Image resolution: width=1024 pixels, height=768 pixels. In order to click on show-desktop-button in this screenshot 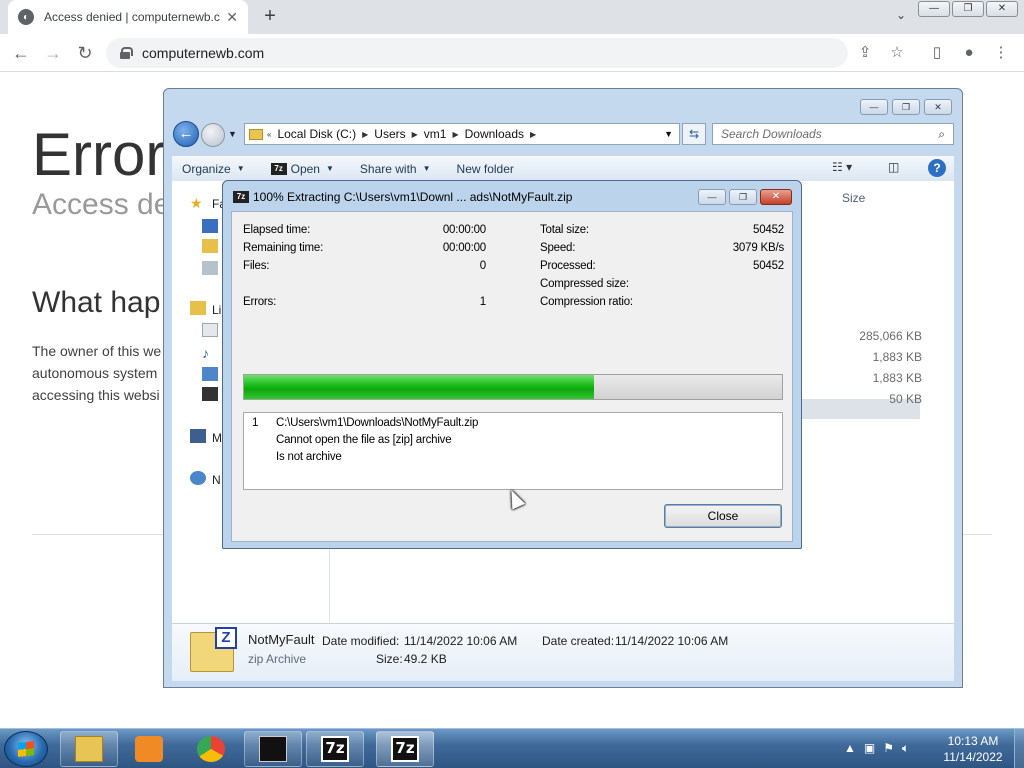, I will do `click(1019, 748)`.